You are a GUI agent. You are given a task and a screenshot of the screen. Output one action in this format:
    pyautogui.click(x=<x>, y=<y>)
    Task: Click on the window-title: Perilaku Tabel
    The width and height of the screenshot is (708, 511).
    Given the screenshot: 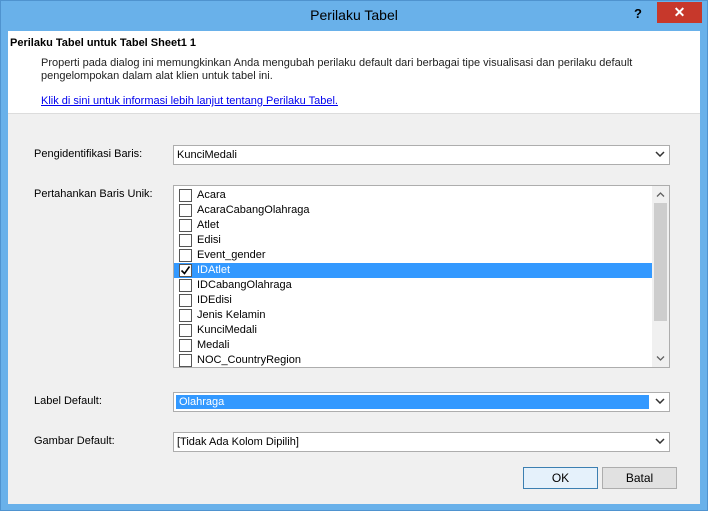 What is the action you would take?
    pyautogui.click(x=354, y=15)
    